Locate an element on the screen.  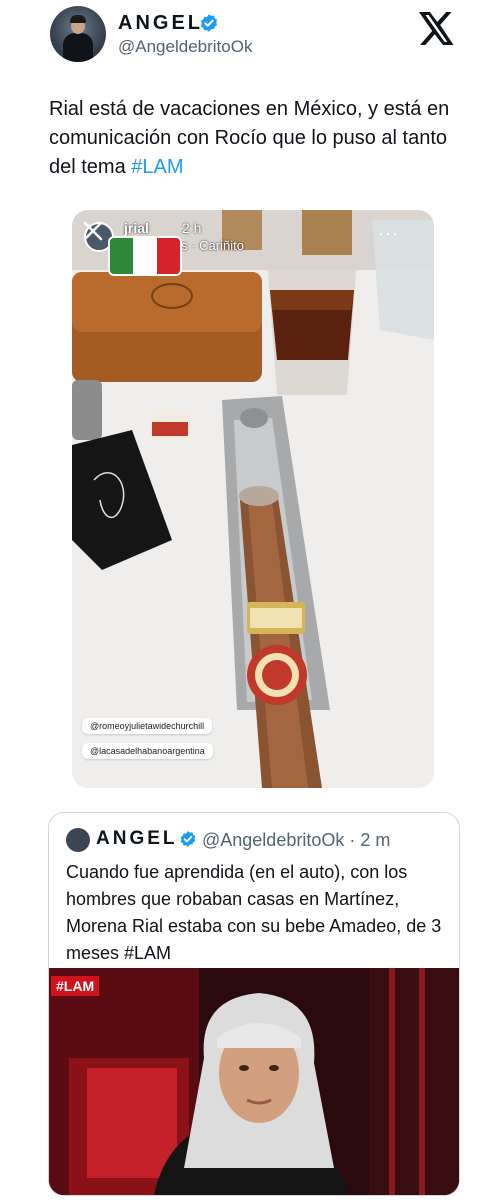
hashtag-link: #LAM is located at coordinates (157, 167).